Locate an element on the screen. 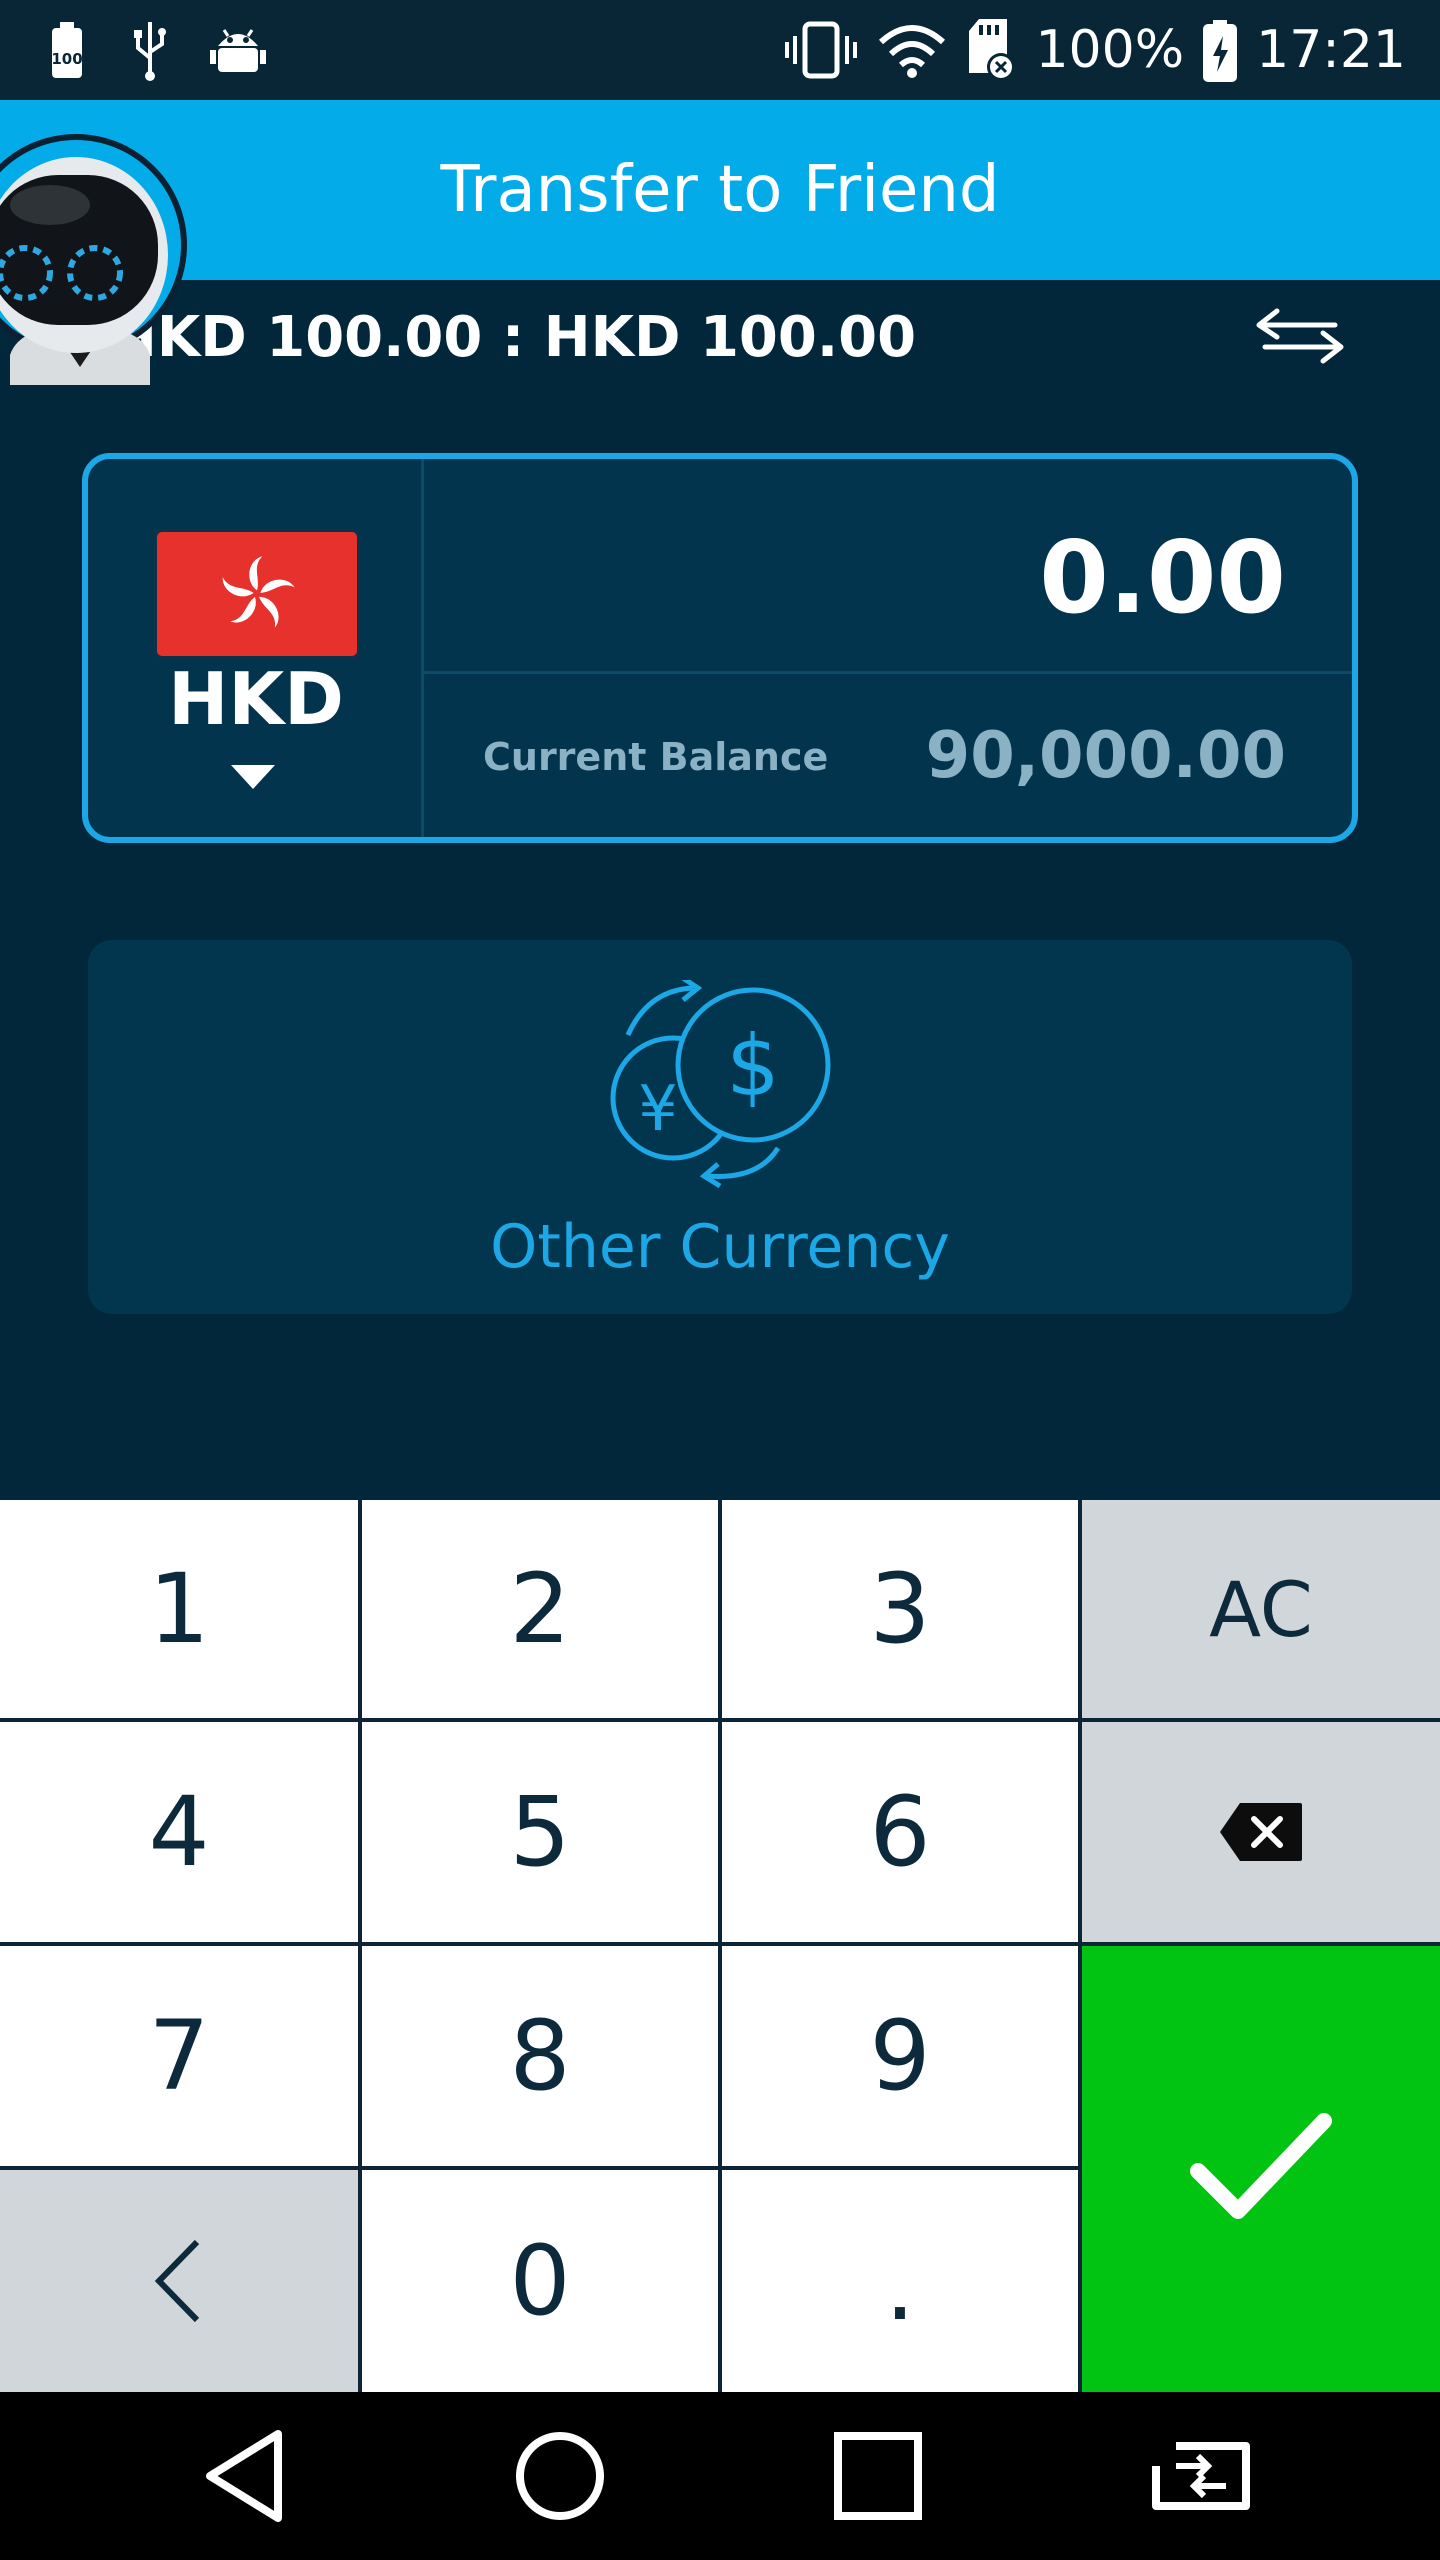 This screenshot has height=2560, width=1440. nav-recents-button is located at coordinates (878, 2476).